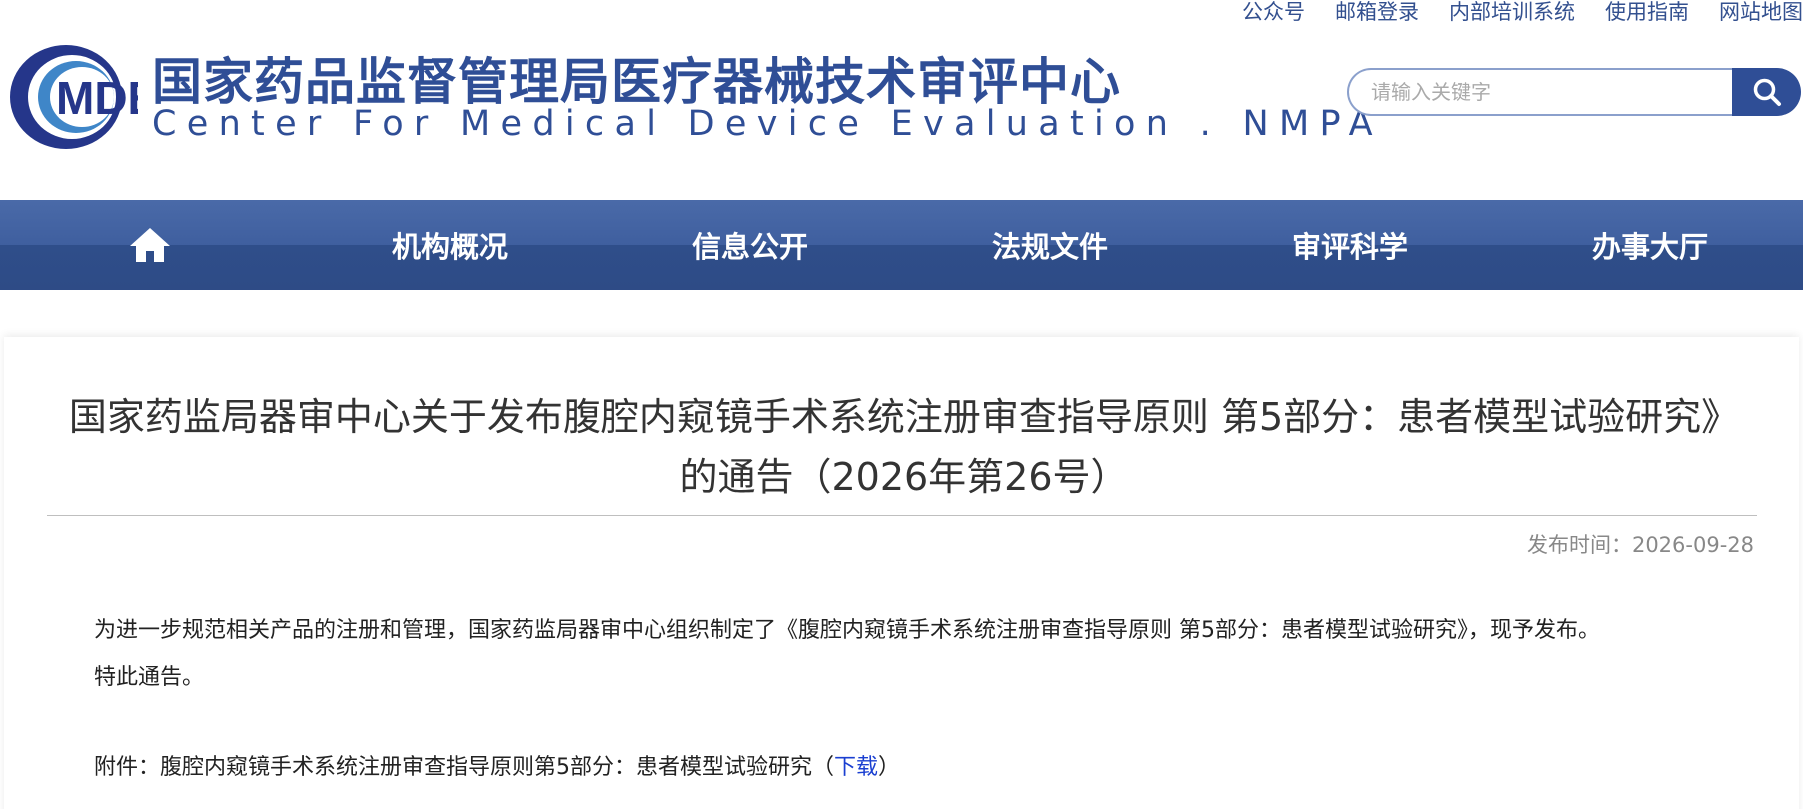 The image size is (1803, 809). I want to click on search-button, so click(1766, 92).